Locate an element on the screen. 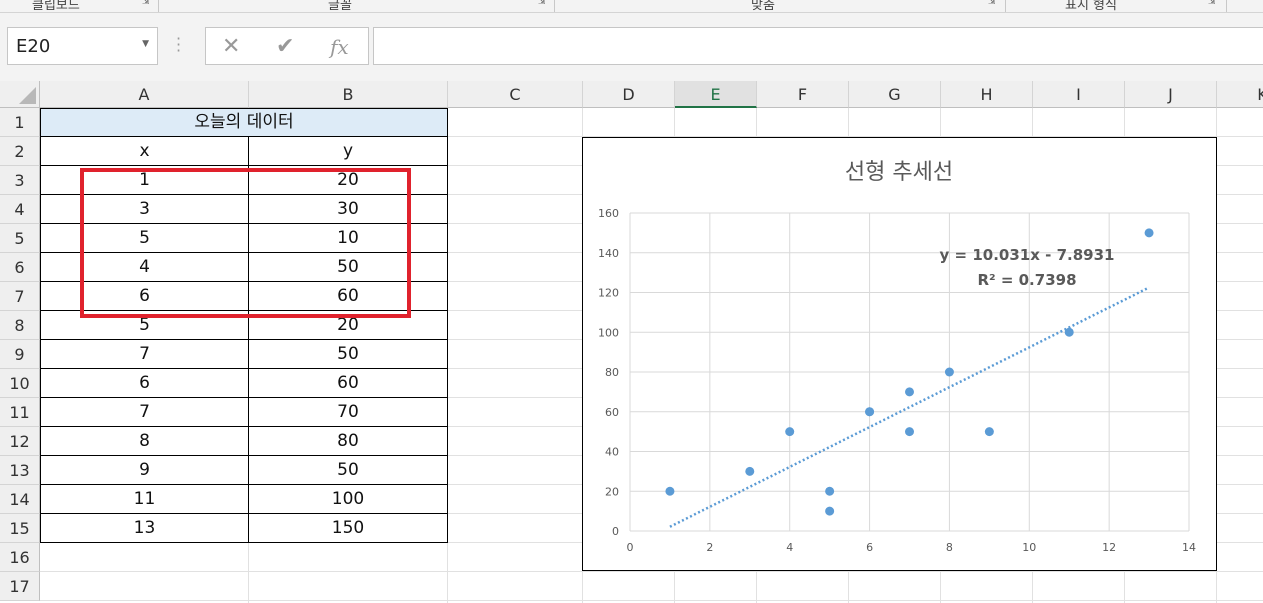 The image size is (1263, 603). column-header-k: K is located at coordinates (1240, 94).